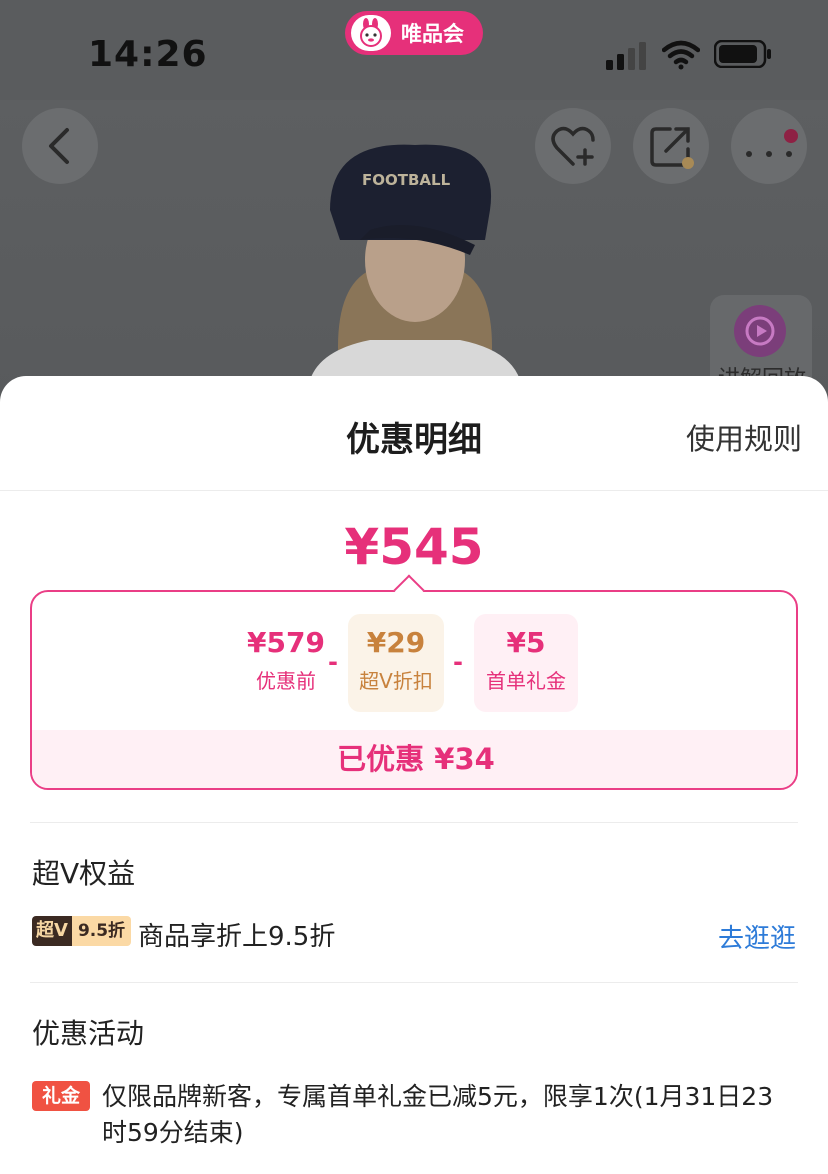 Image resolution: width=828 pixels, height=1174 pixels. What do you see at coordinates (744, 437) in the screenshot?
I see `usage-rules-link: 使用规则` at bounding box center [744, 437].